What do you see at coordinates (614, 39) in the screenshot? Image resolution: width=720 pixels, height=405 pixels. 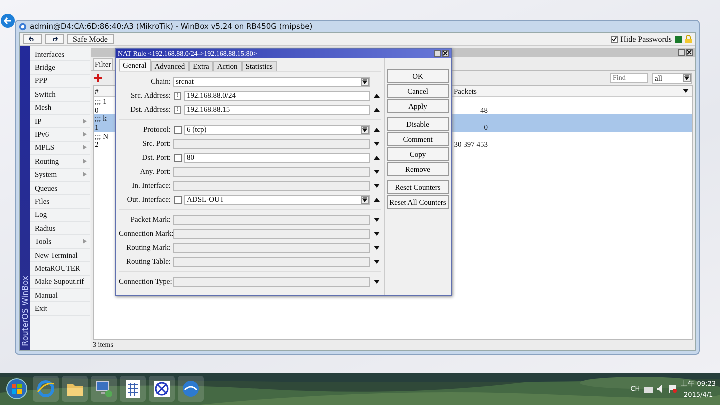 I see `hide-passwords-checkbox` at bounding box center [614, 39].